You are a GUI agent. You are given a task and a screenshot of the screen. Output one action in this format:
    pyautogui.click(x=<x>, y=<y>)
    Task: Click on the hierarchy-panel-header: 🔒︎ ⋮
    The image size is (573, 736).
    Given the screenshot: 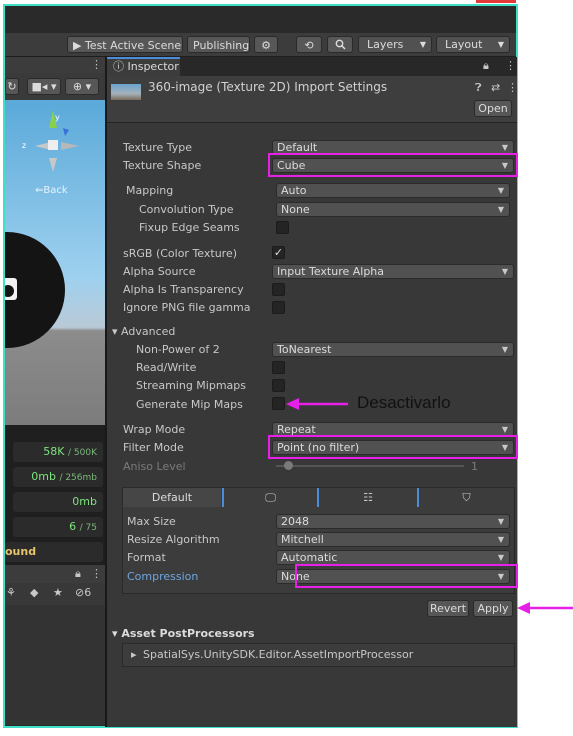 What is the action you would take?
    pyautogui.click(x=55, y=574)
    